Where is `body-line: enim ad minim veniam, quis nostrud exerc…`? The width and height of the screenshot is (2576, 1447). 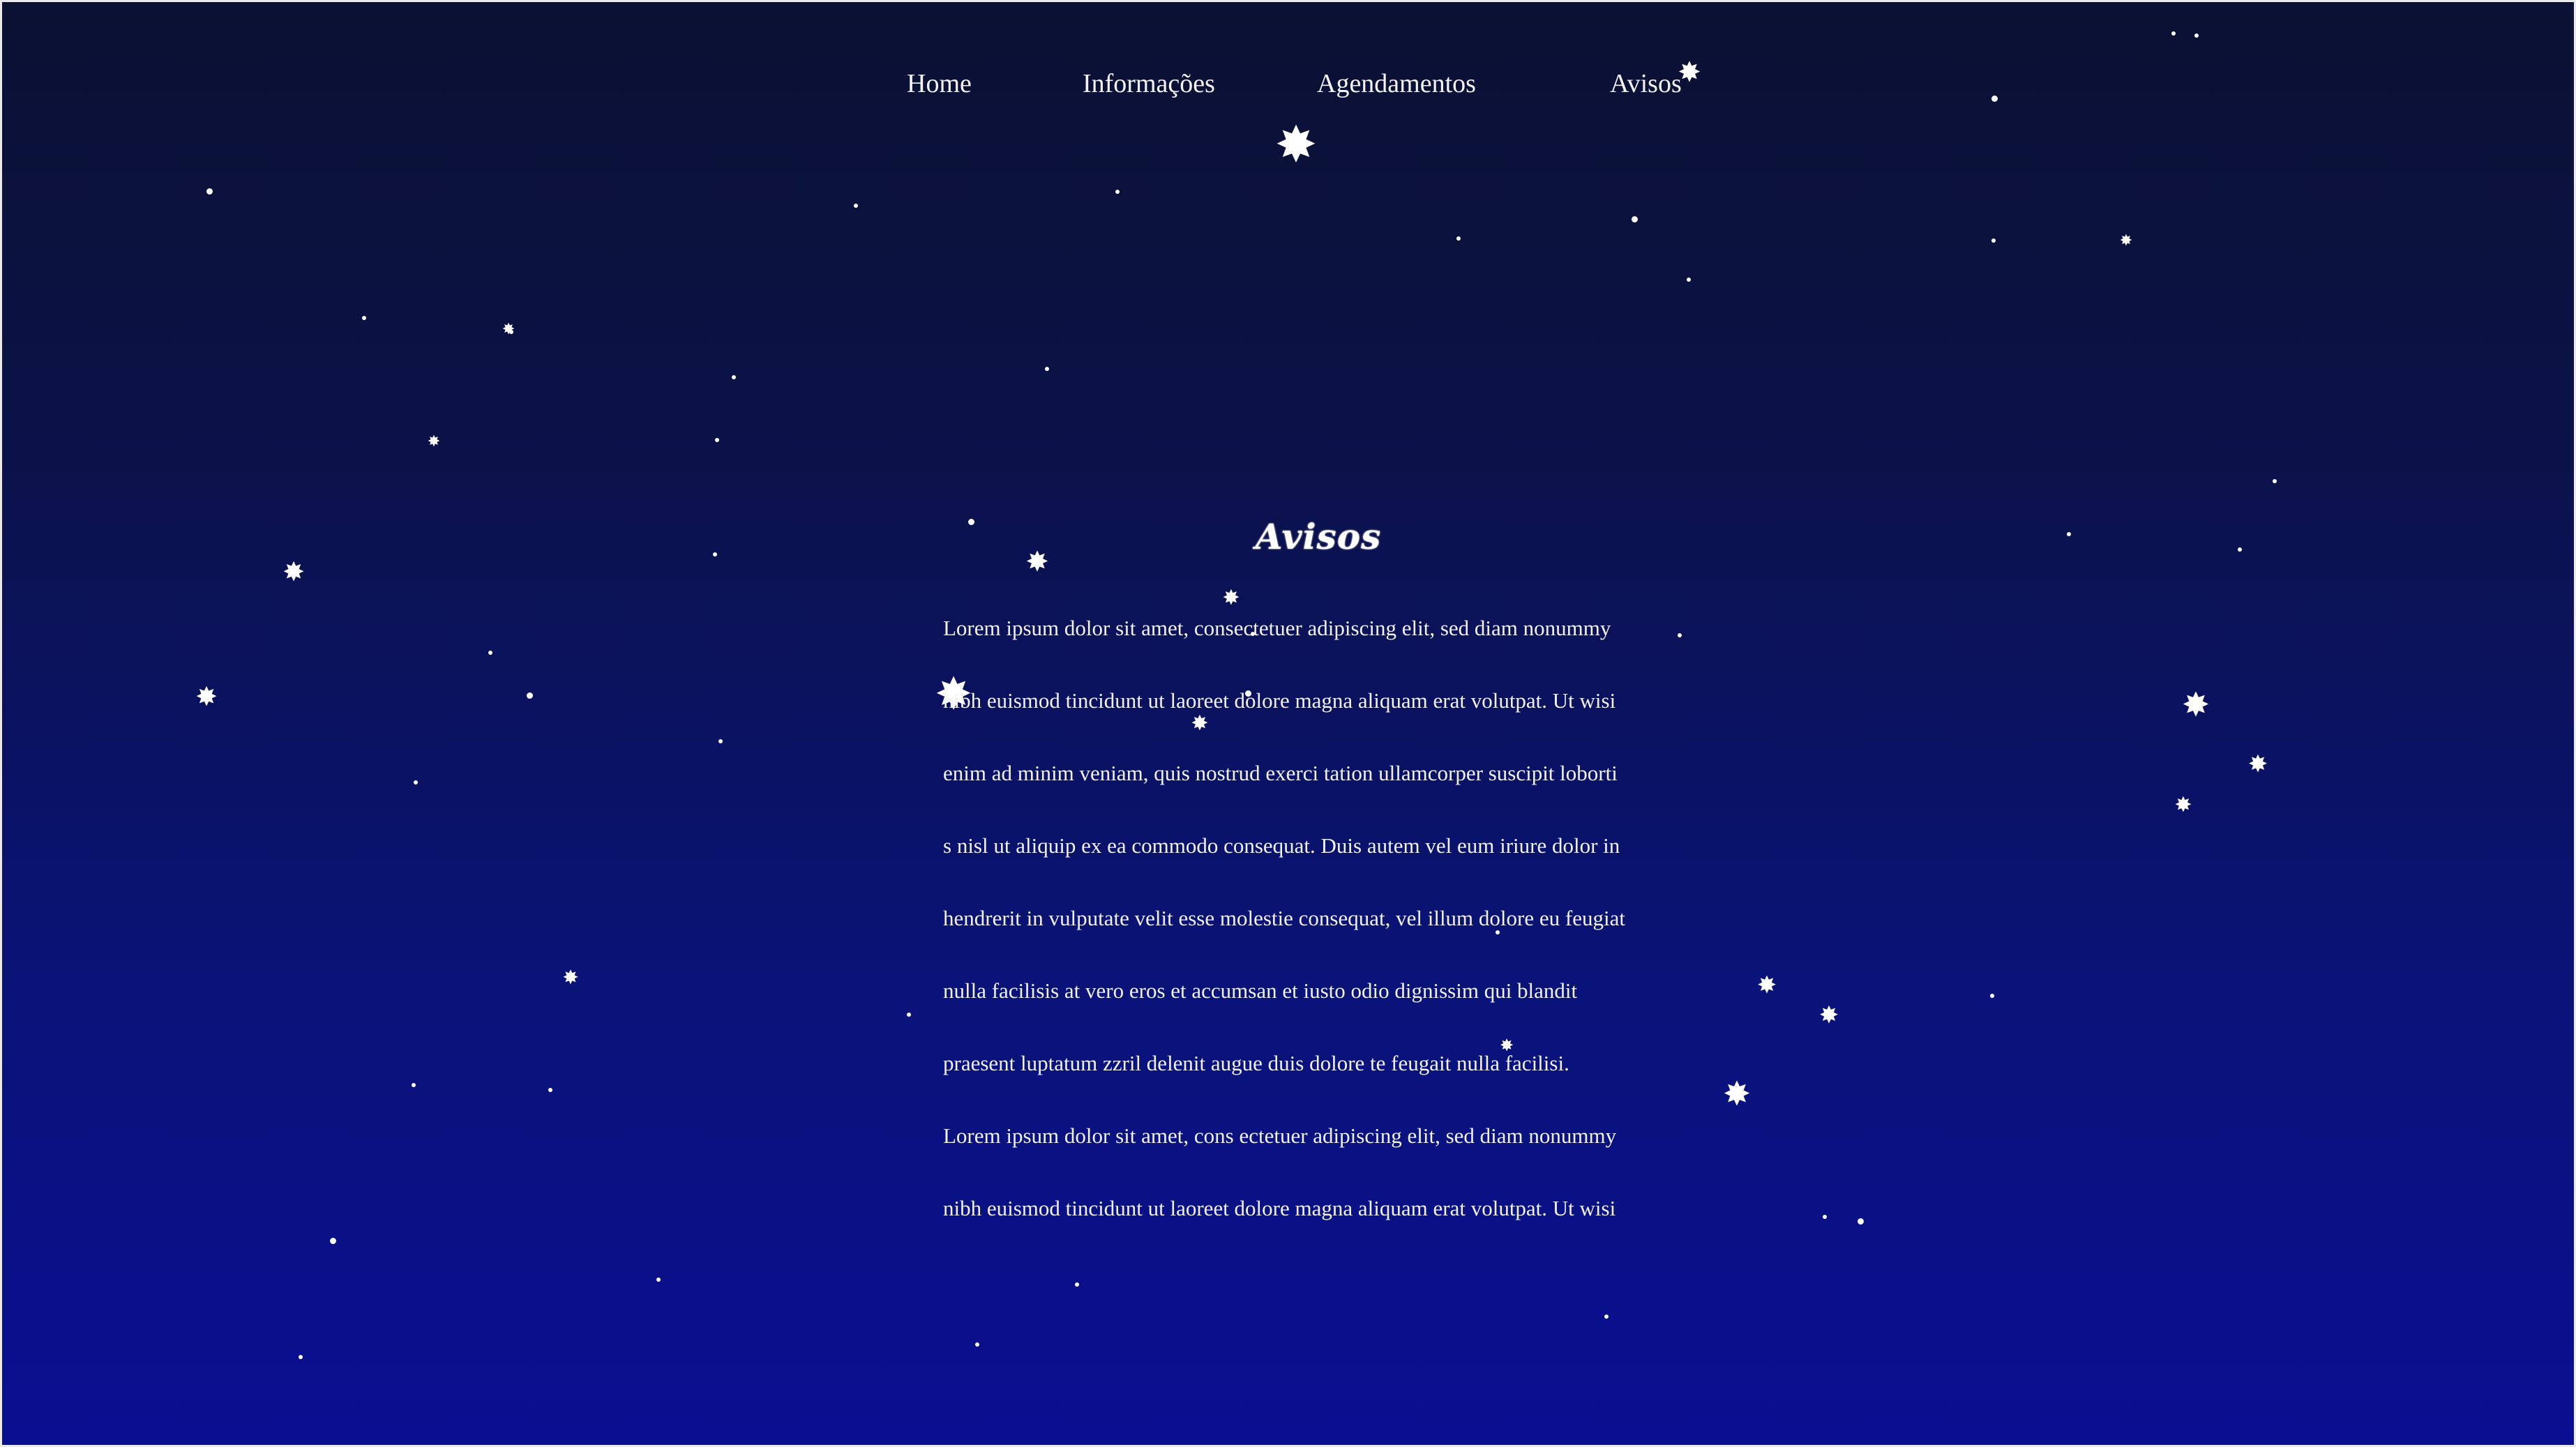
body-line: enim ad minim veniam, quis nostrud exerc… is located at coordinates (1280, 773).